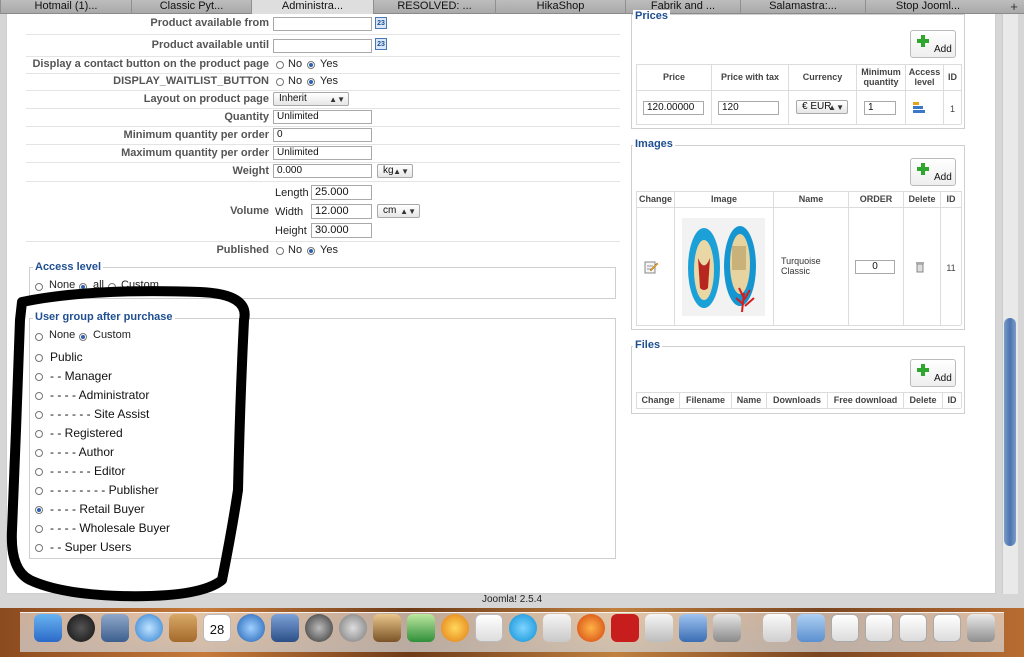  Describe the element at coordinates (748, 108) in the screenshot. I see `price-tax-input: 120` at that location.